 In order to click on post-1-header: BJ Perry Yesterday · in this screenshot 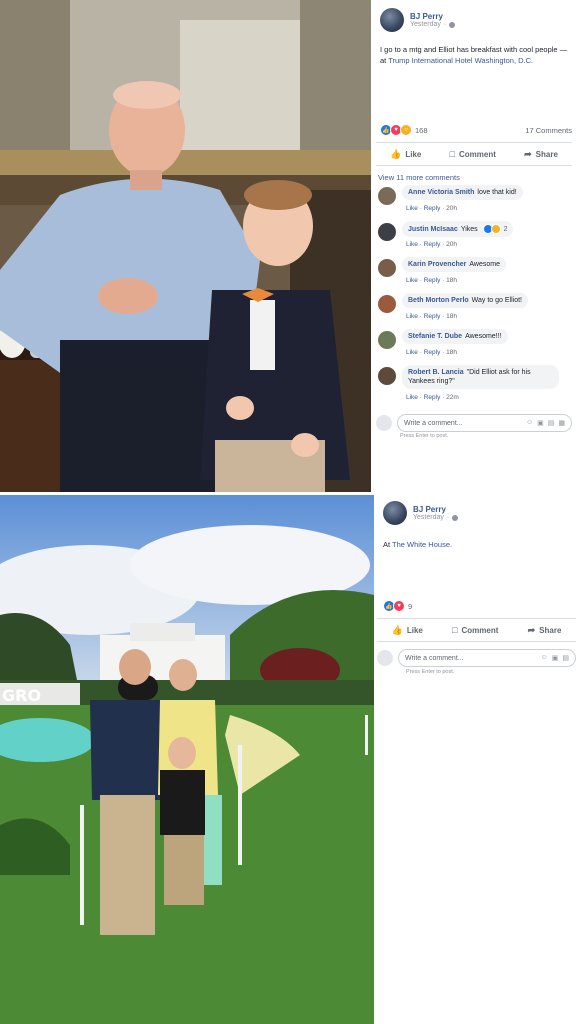, I will do `click(418, 20)`.